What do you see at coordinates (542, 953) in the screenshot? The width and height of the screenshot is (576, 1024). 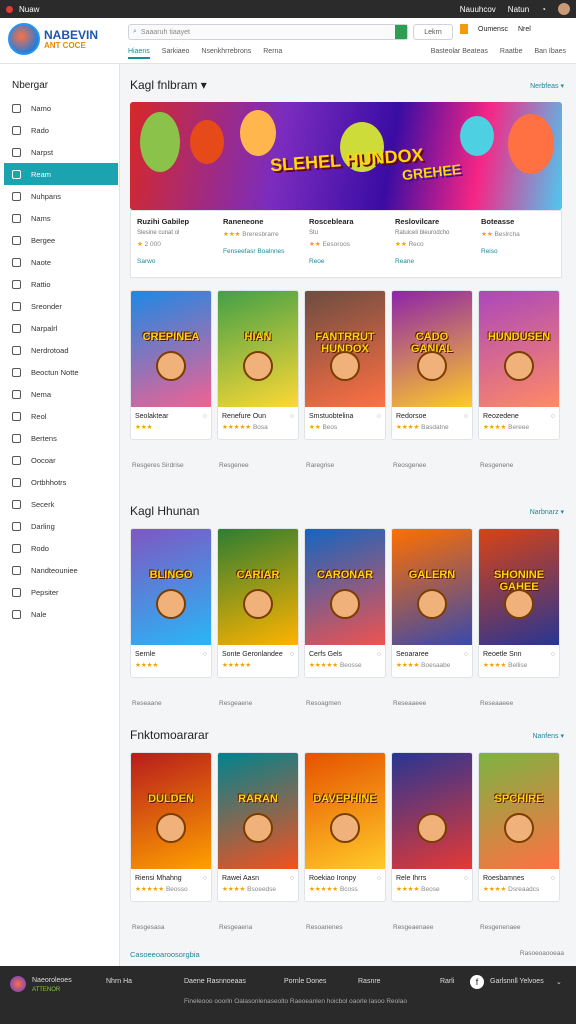 I see `bottom-right-link: Rasoeoaooeaa` at bounding box center [542, 953].